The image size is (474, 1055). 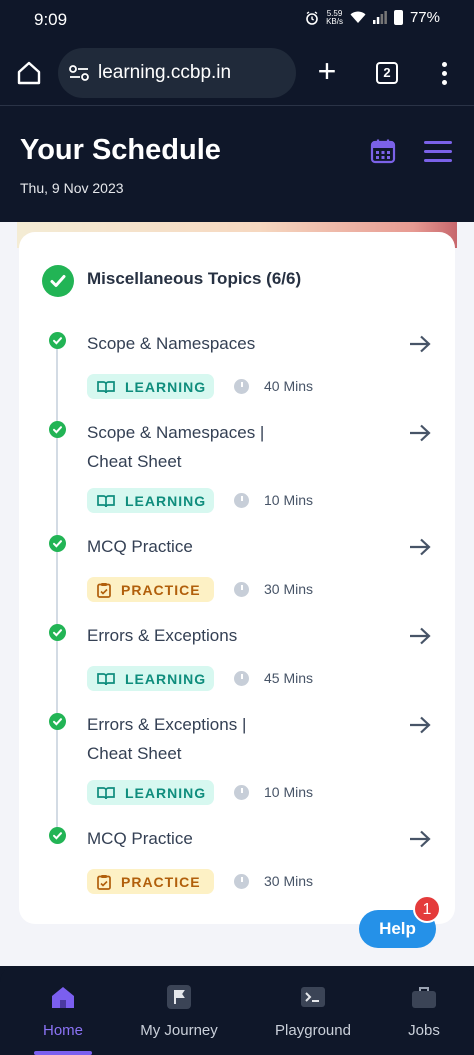 I want to click on nav-label: Home, so click(x=62, y=1030).